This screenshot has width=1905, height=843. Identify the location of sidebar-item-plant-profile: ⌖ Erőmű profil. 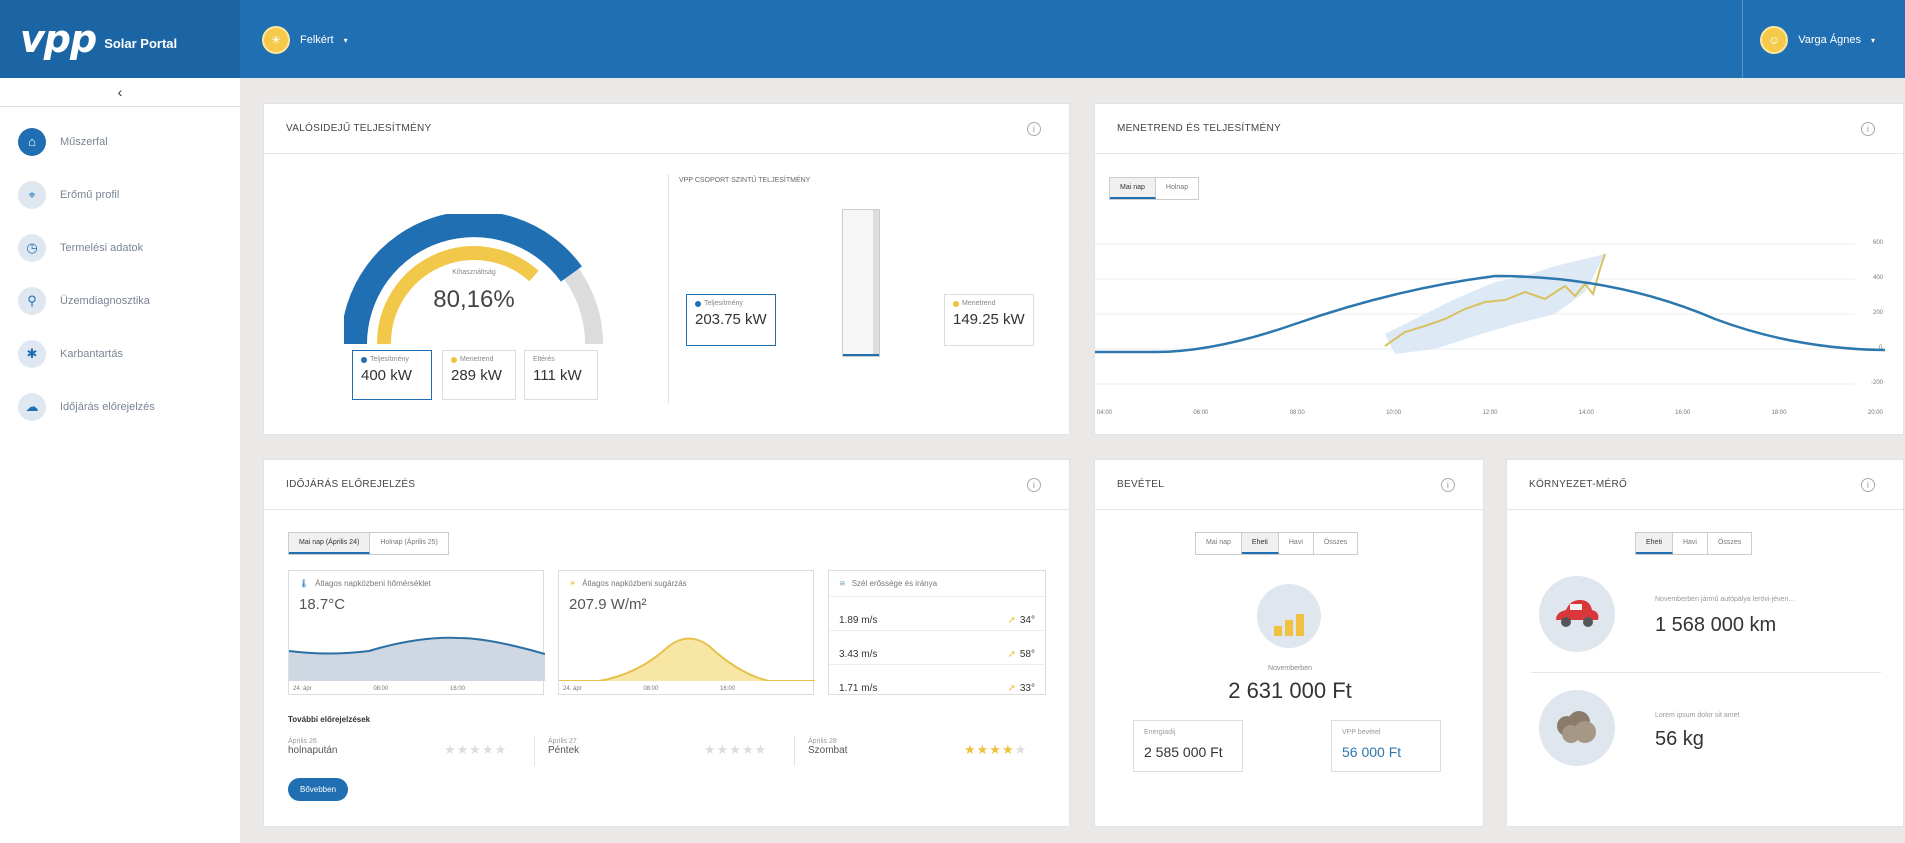
(120, 194).